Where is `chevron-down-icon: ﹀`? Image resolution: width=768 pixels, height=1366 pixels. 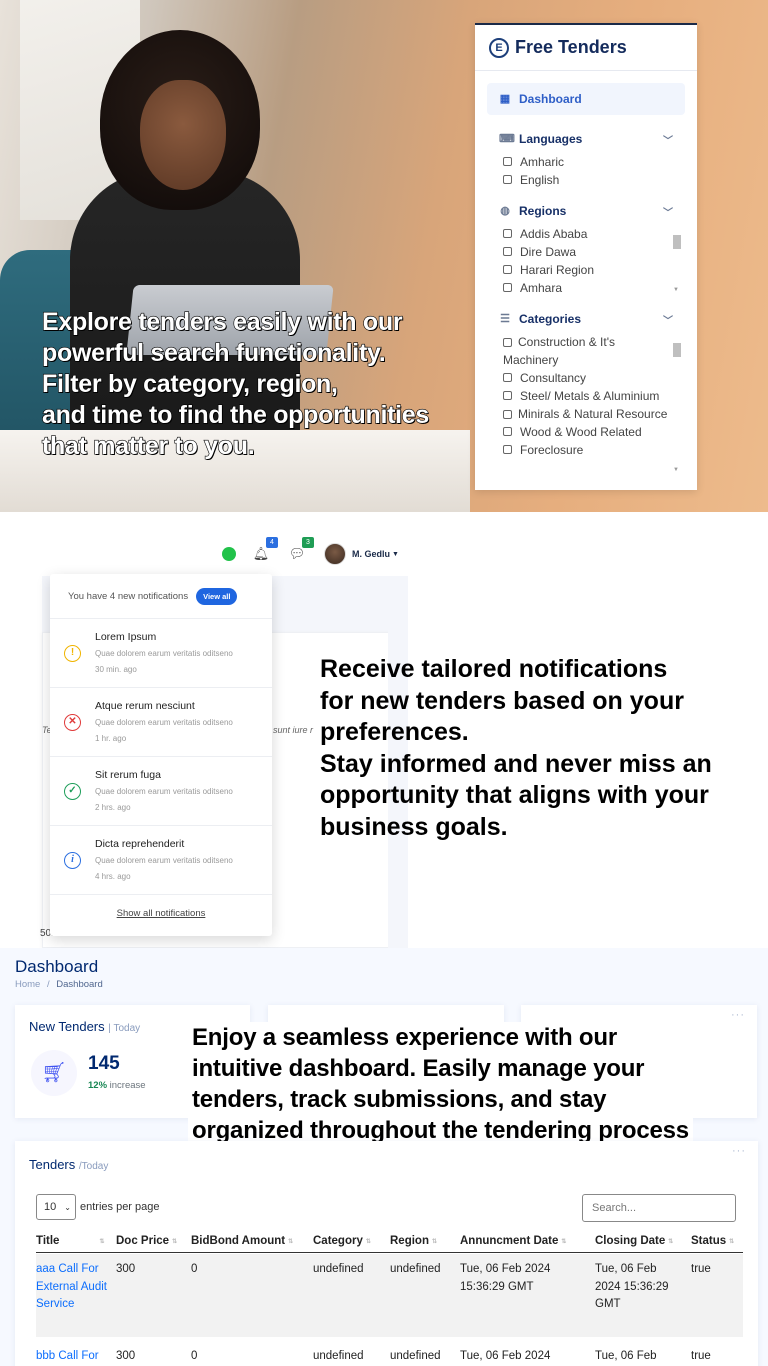
chevron-down-icon: ﹀ is located at coordinates (668, 321).